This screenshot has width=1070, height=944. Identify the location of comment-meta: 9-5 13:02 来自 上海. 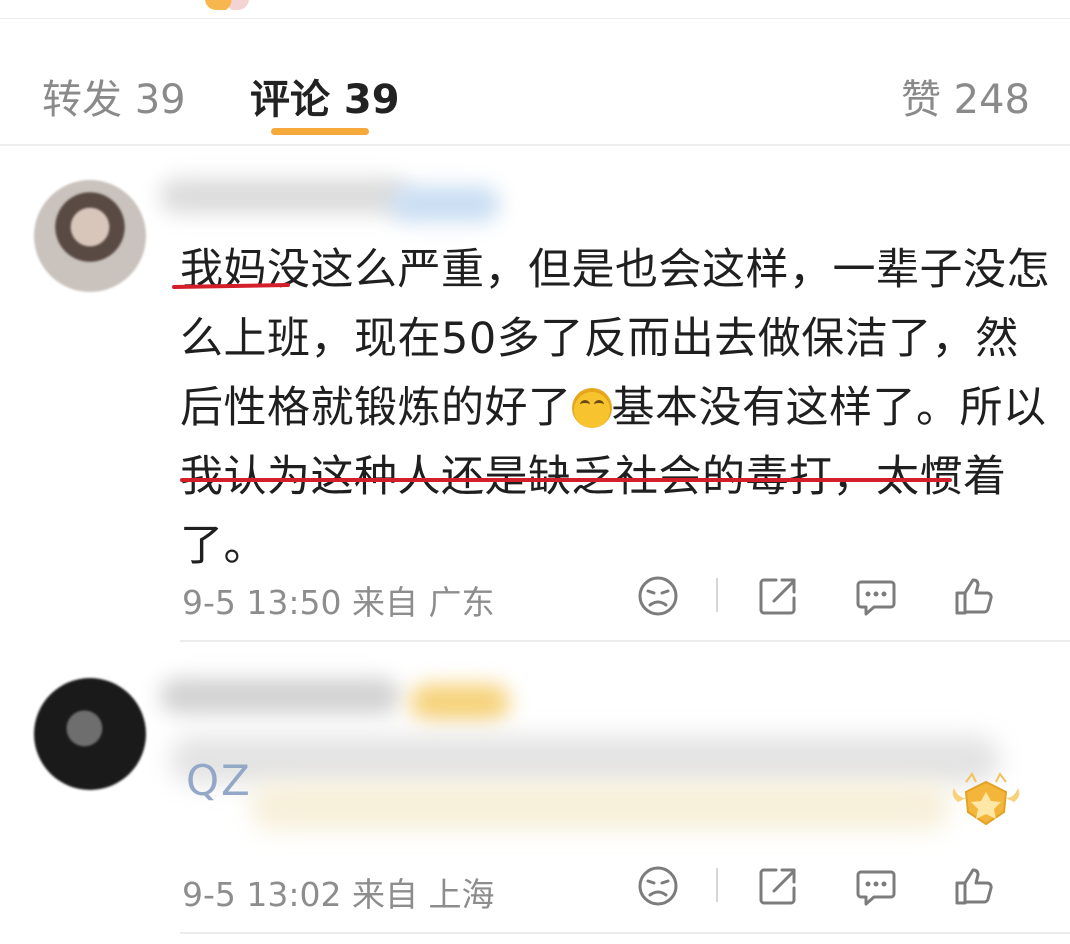
(338, 892).